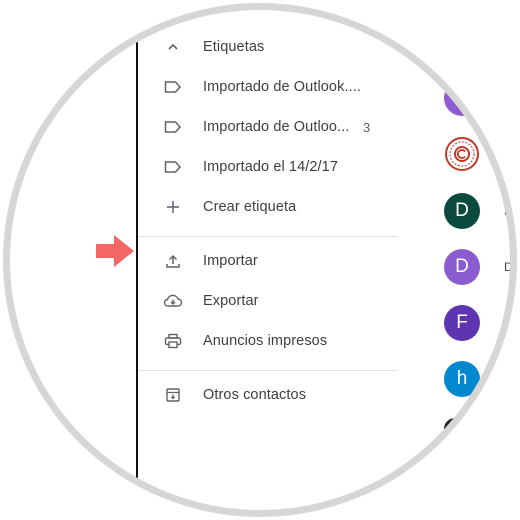 Image resolution: width=520 pixels, height=520 pixels. What do you see at coordinates (173, 261) in the screenshot?
I see `upload-icon` at bounding box center [173, 261].